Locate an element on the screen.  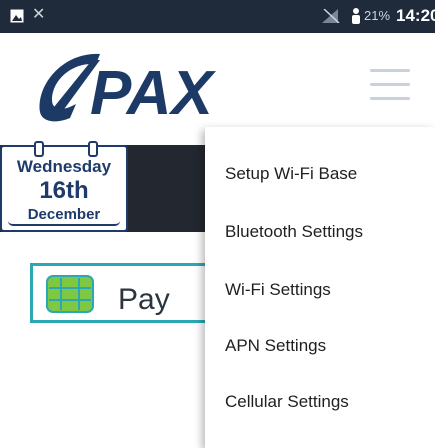
status-bar: ✕ 21% 14:20 is located at coordinates (217, 16).